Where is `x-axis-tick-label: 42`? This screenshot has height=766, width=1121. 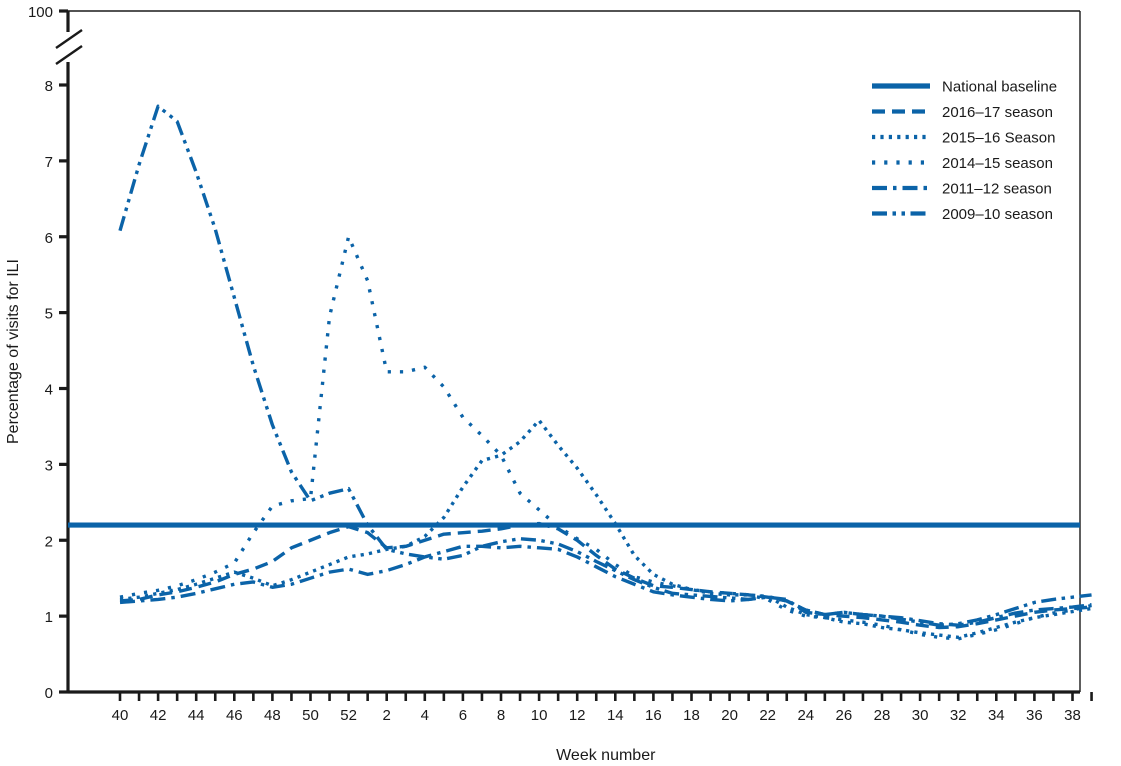 x-axis-tick-label: 42 is located at coordinates (158, 715).